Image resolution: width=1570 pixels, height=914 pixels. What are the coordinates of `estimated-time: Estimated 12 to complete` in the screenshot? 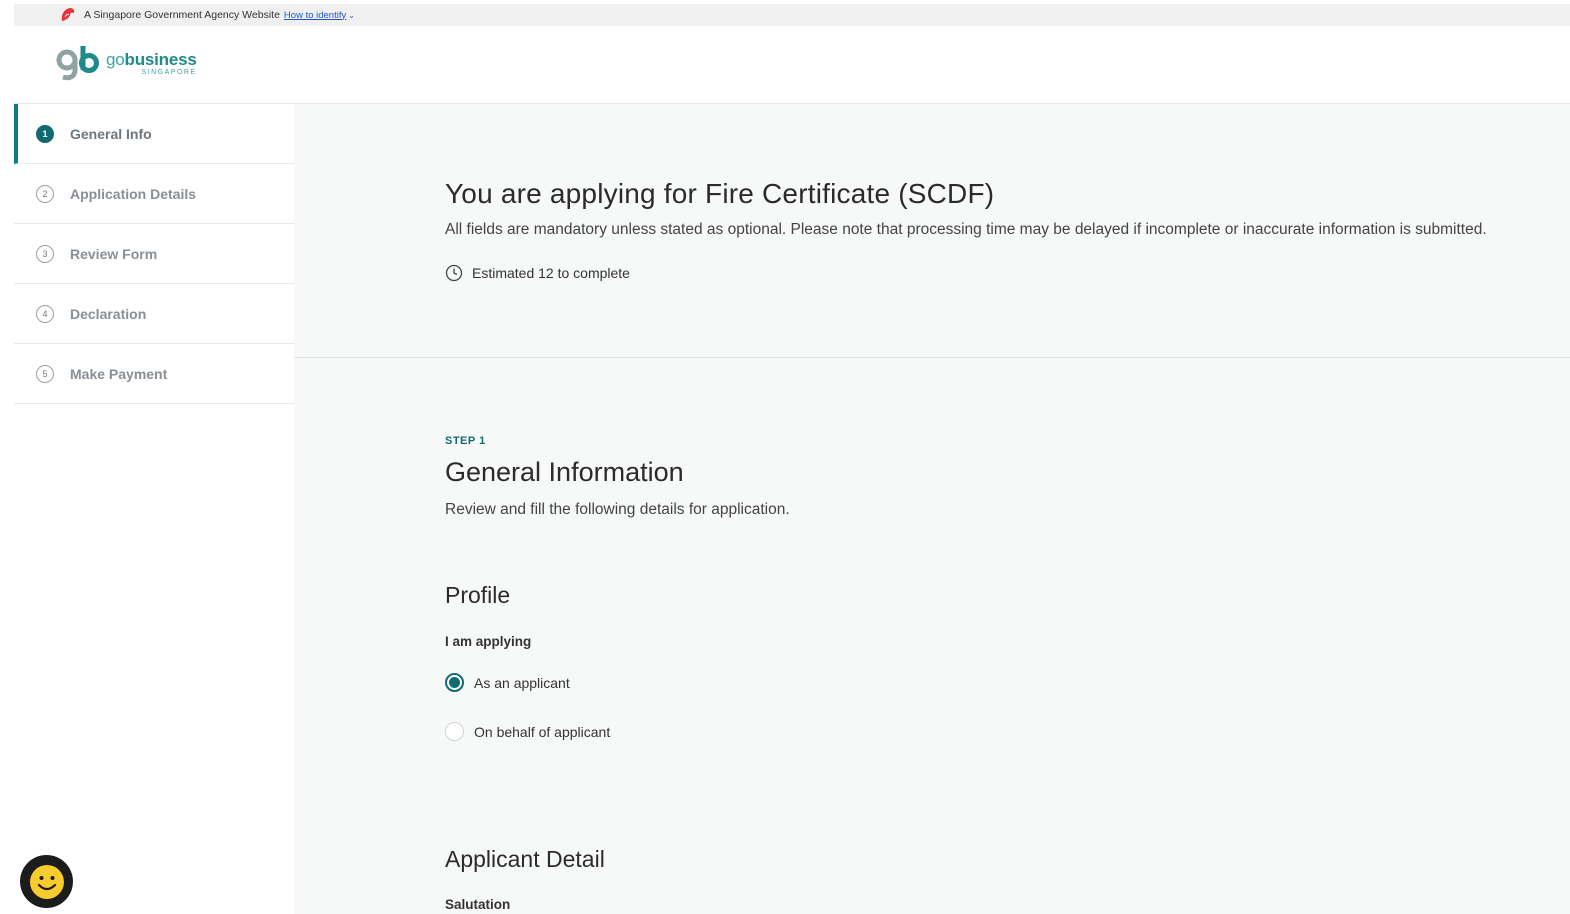 It's located at (537, 273).